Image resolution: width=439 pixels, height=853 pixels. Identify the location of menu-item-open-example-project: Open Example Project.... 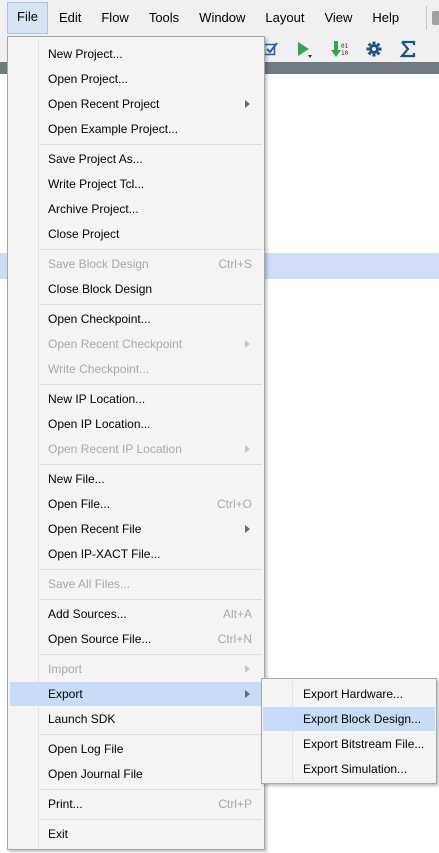
(136, 129).